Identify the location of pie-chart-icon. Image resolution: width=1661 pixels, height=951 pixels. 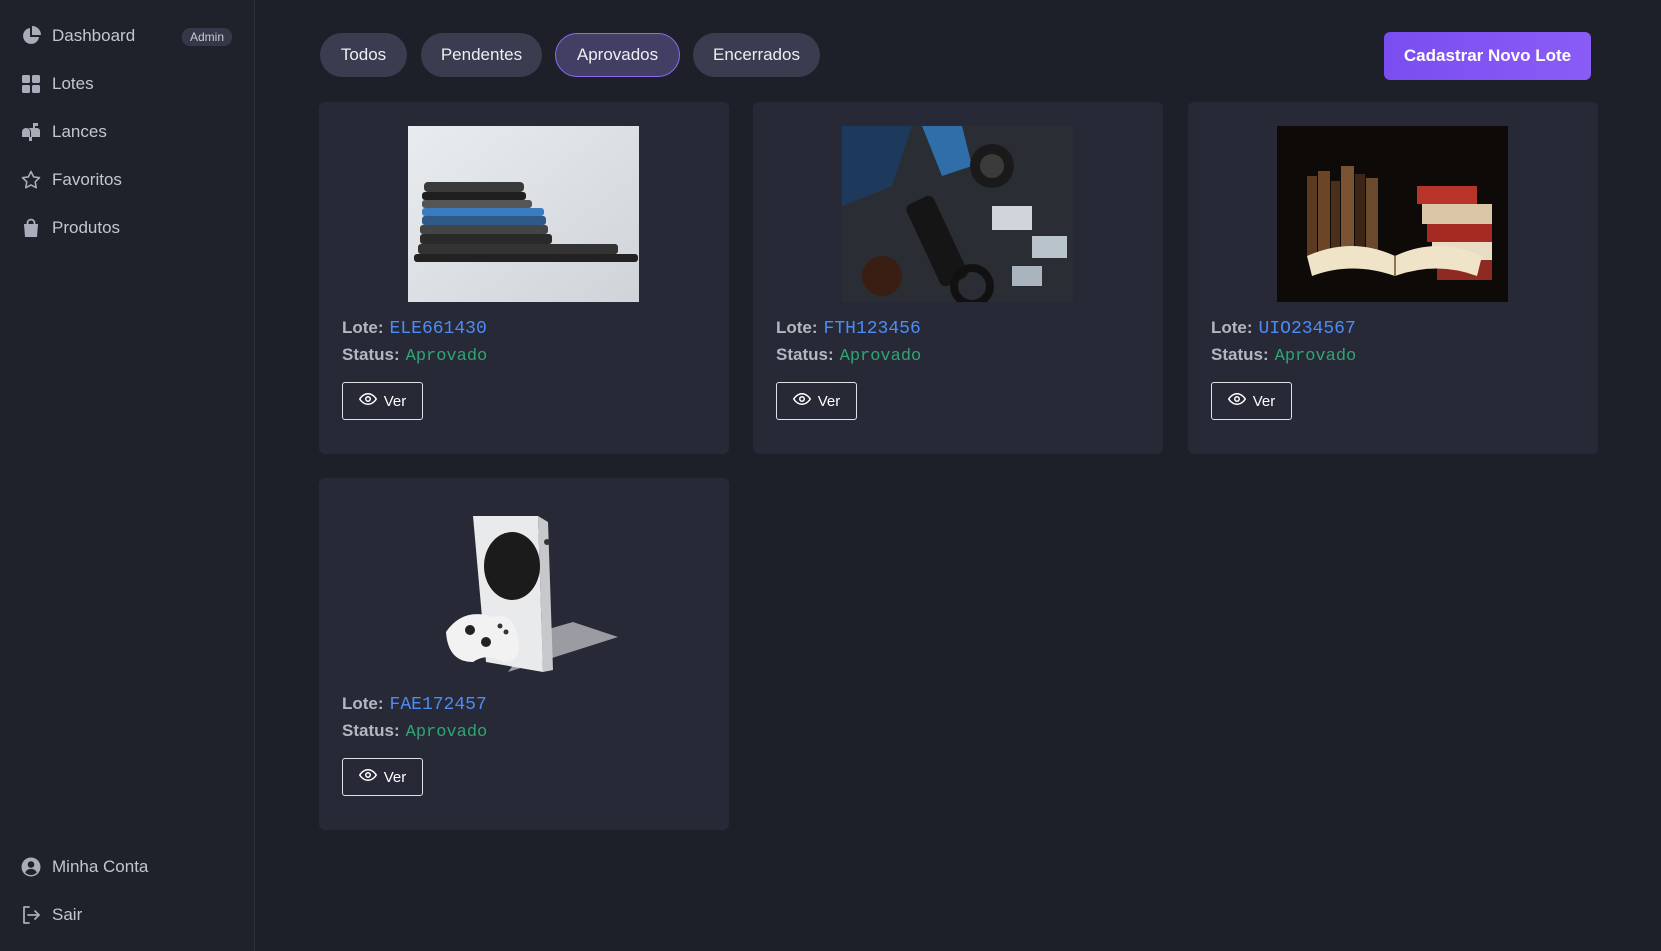
(31, 36).